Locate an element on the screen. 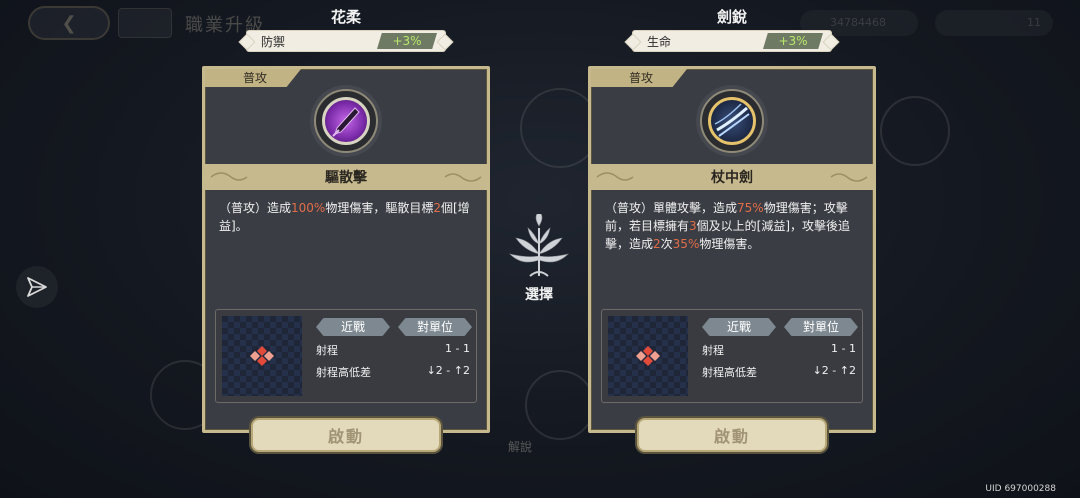 The width and height of the screenshot is (1080, 498). background-top-bar: ❮ 職業升級 34784468 11 is located at coordinates (540, 24).